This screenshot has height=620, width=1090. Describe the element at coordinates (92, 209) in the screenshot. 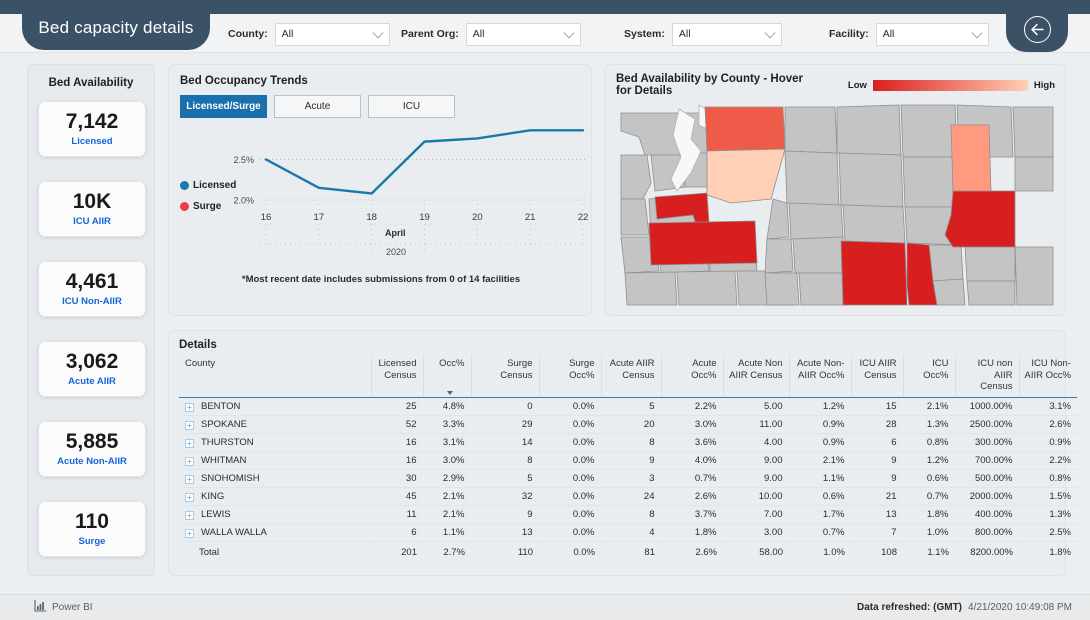

I see `kpi-card-icu-aiir: 10K ICU AIIR` at that location.